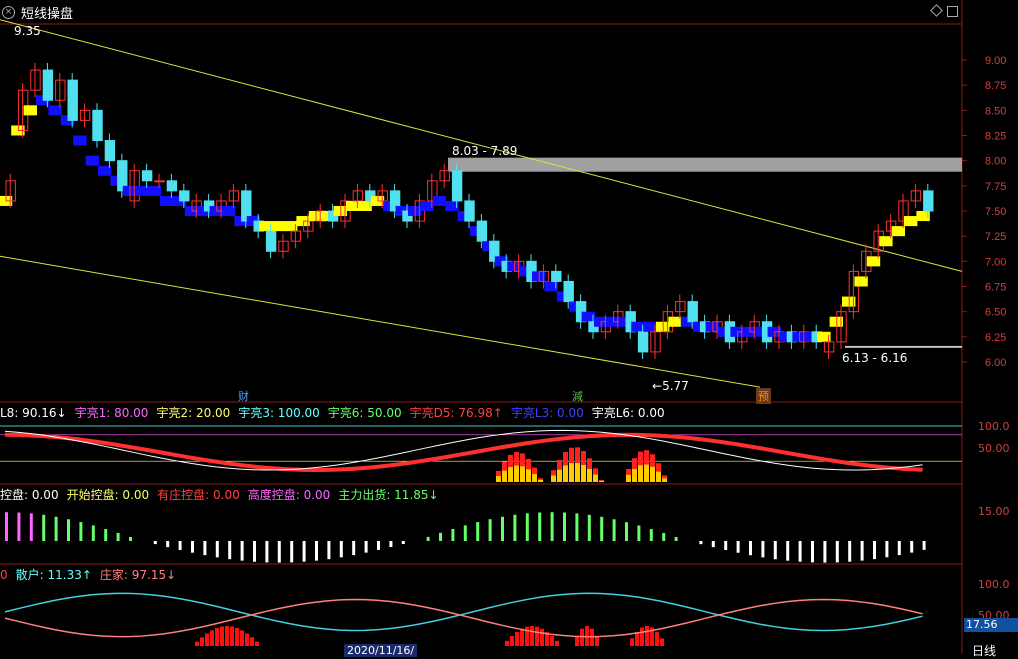  What do you see at coordinates (138, 575) in the screenshot?
I see `panel4-item-2: 庄家: 97.15↓` at bounding box center [138, 575].